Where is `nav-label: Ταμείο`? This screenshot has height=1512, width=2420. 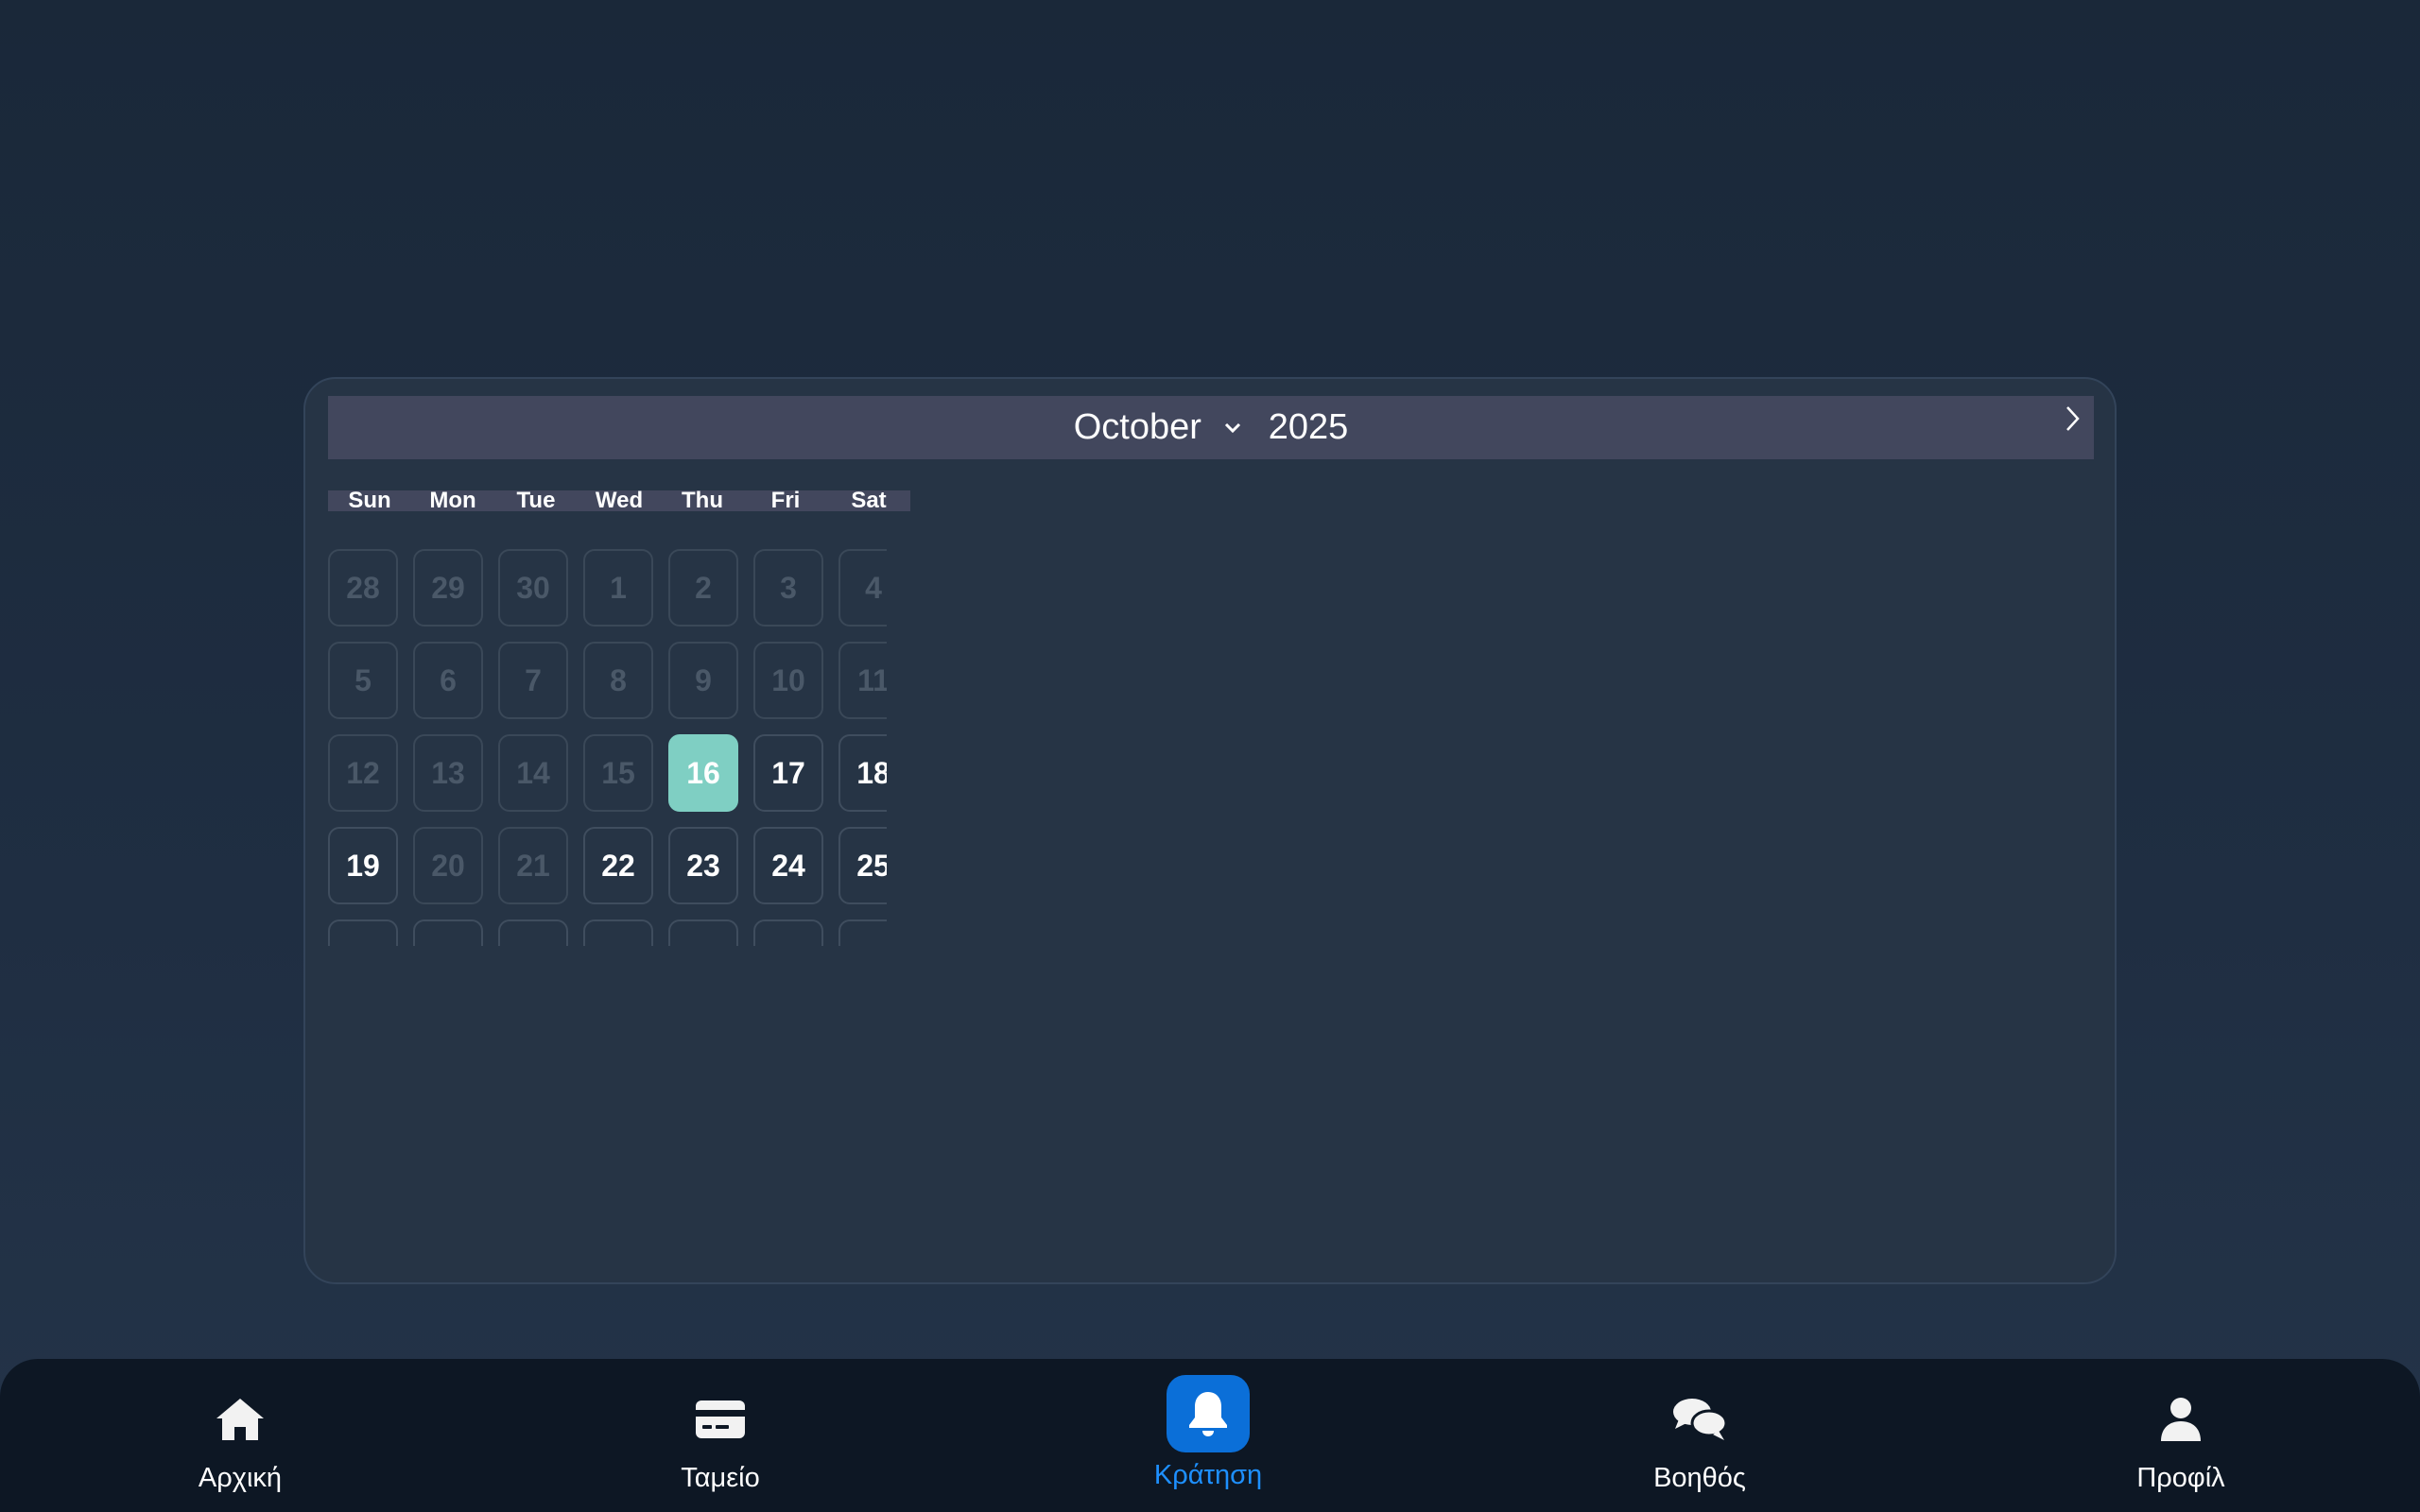
nav-label: Ταμείο is located at coordinates (721, 1478).